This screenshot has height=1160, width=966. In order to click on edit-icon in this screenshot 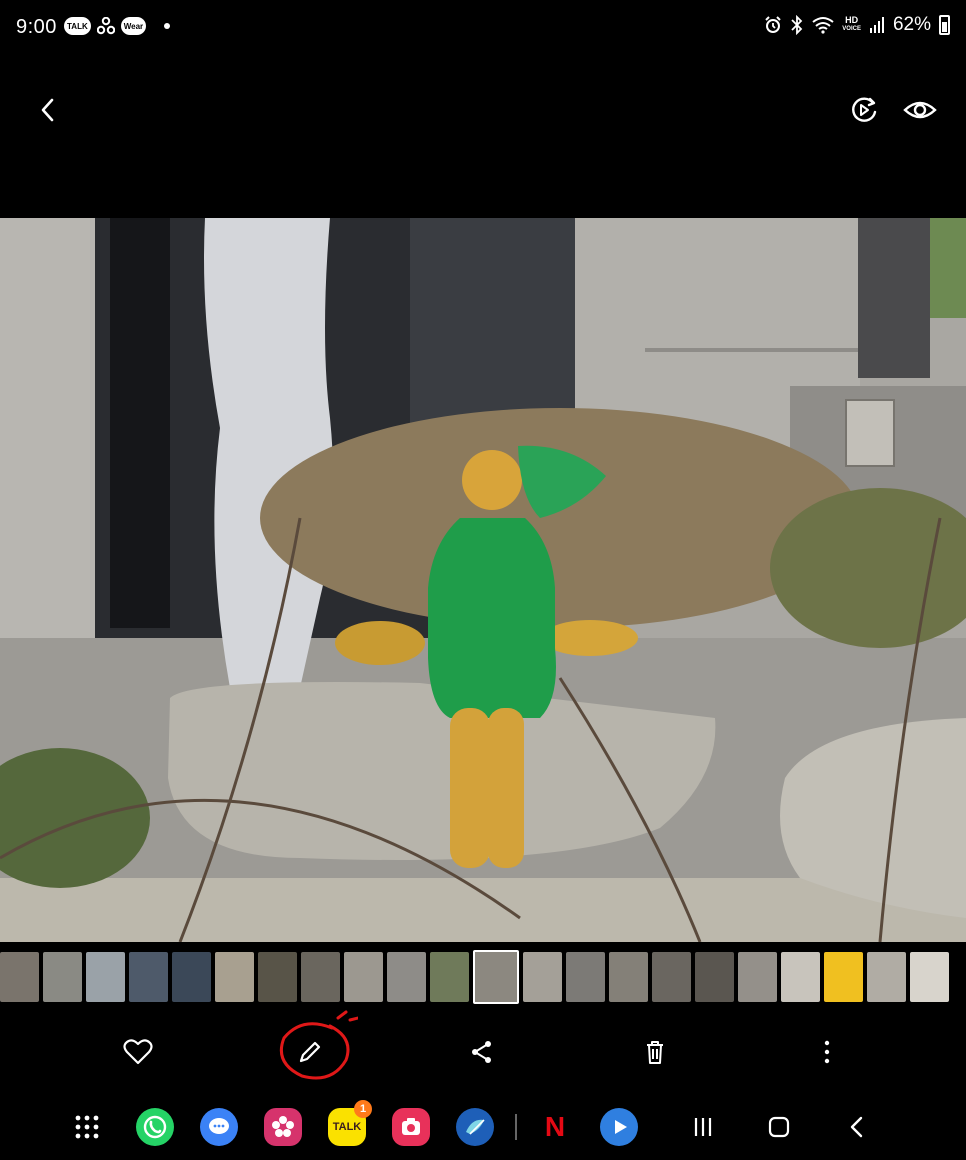, I will do `click(310, 1052)`.